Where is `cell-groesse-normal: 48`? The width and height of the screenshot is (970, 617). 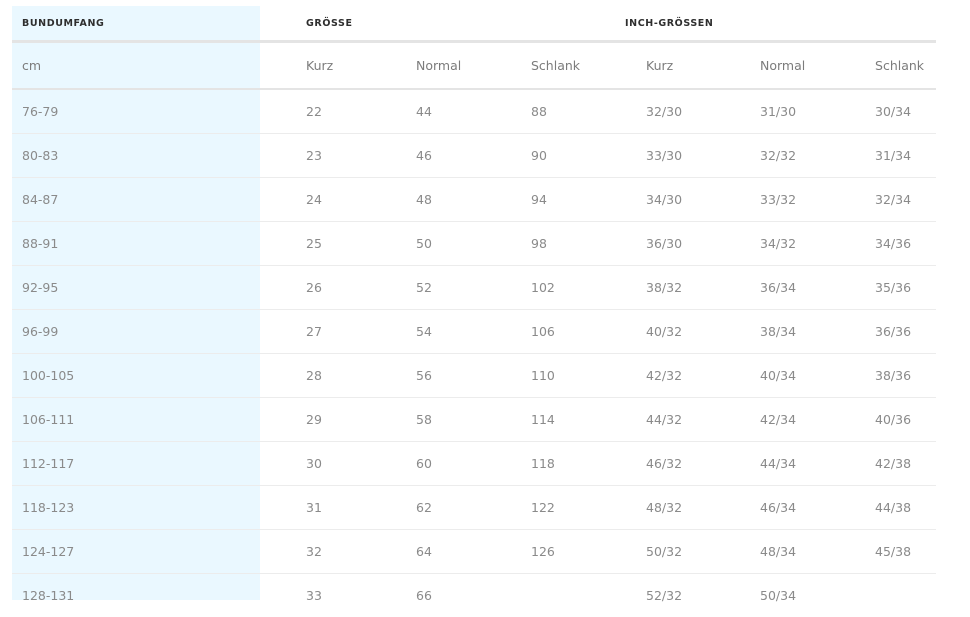
cell-groesse-normal: 48 is located at coordinates (430, 200).